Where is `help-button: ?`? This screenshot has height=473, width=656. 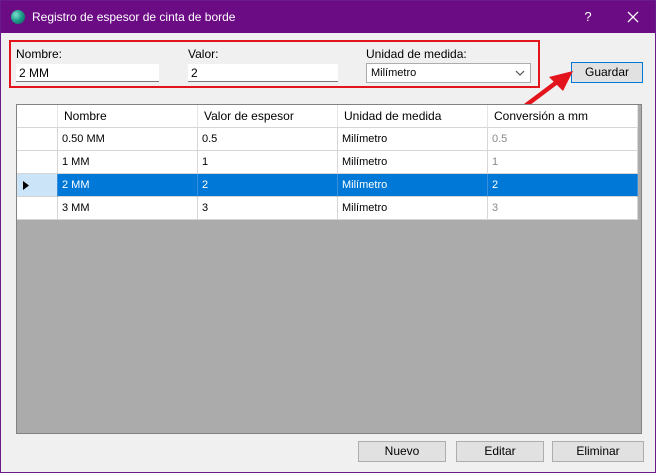
help-button: ? is located at coordinates (588, 17).